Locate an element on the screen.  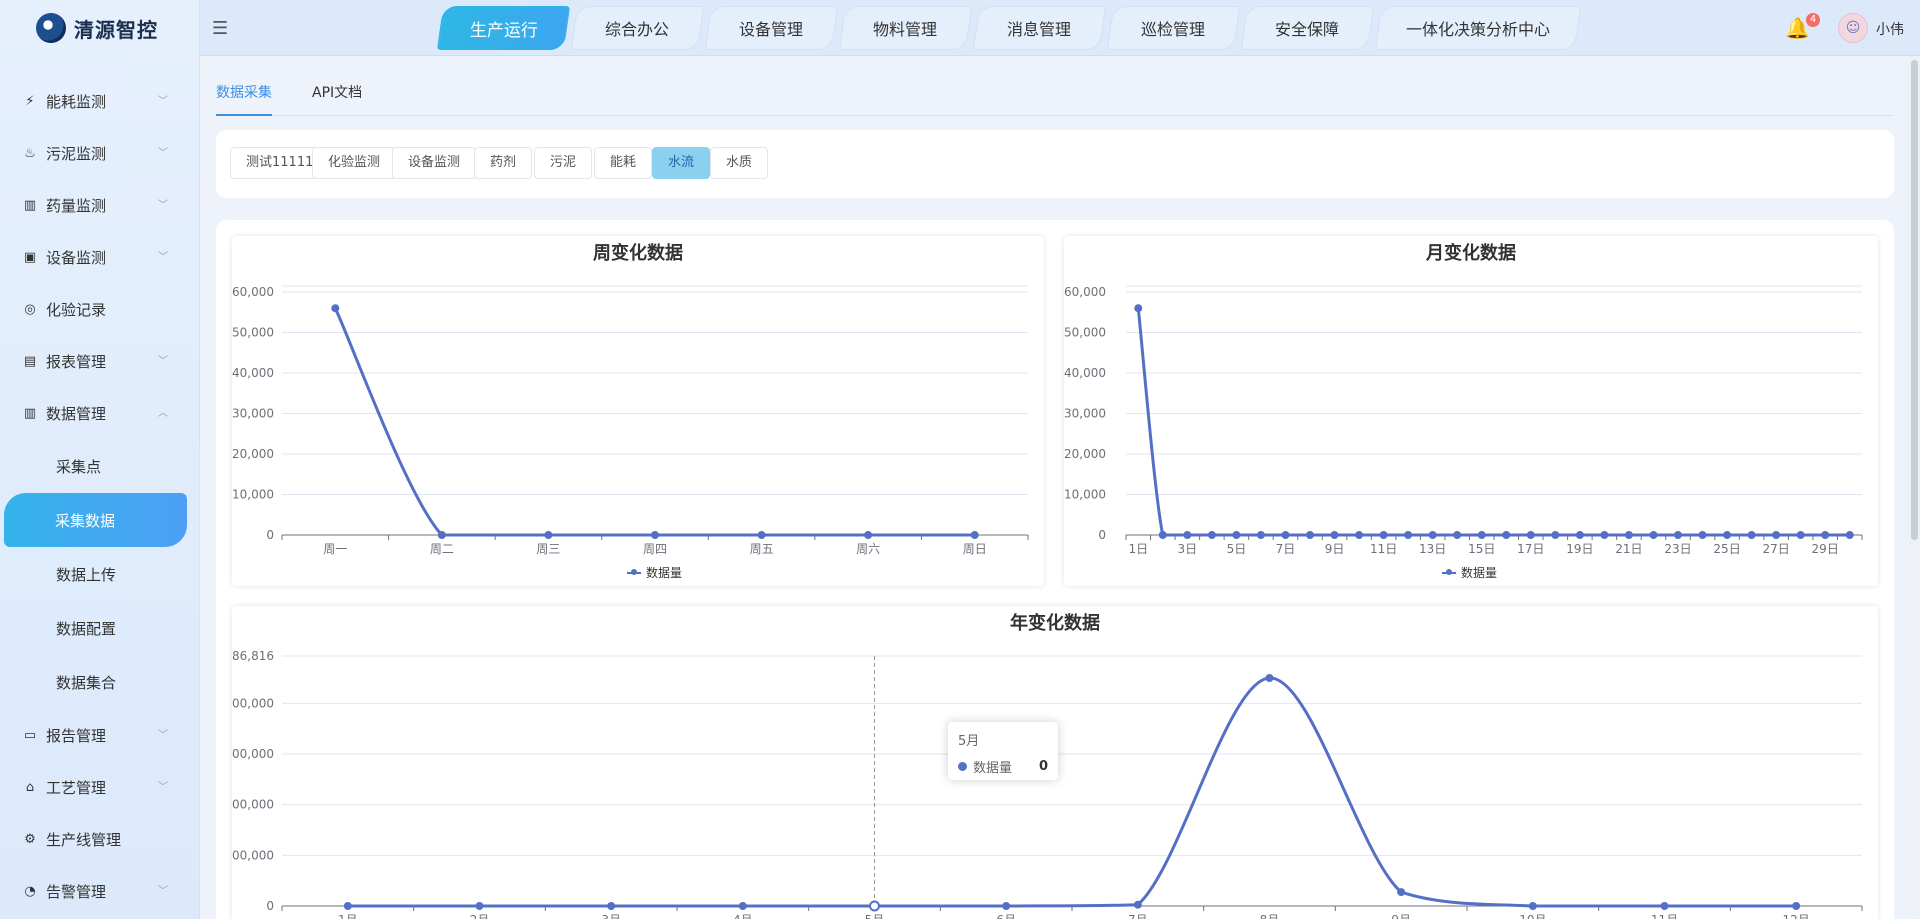
subtab-data-collection: 数据采集 is located at coordinates (244, 100).